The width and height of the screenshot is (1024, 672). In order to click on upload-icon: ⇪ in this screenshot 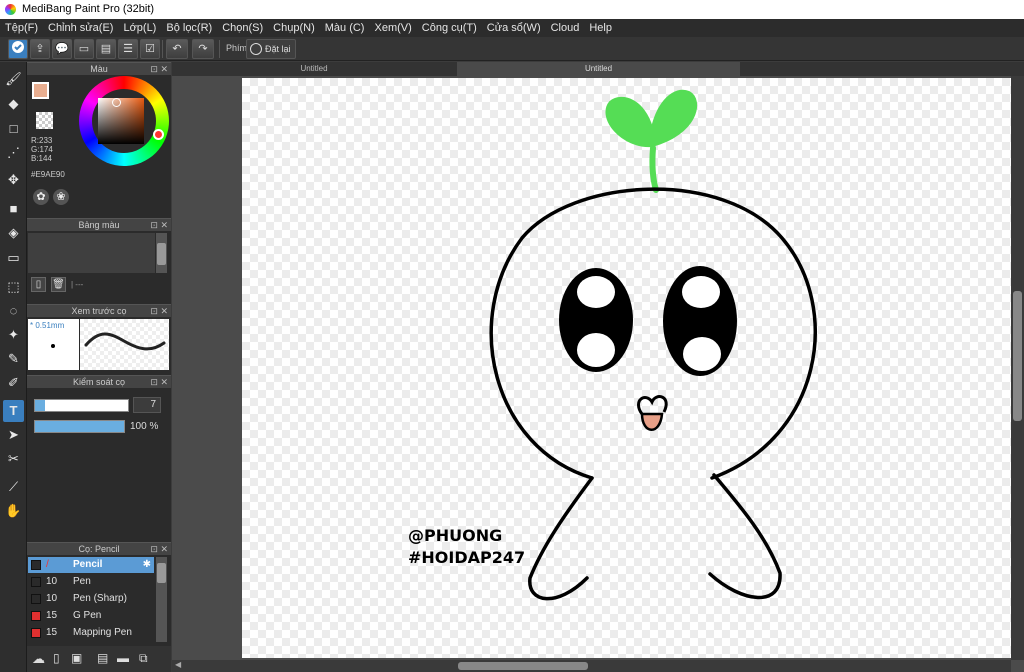, I will do `click(40, 49)`.